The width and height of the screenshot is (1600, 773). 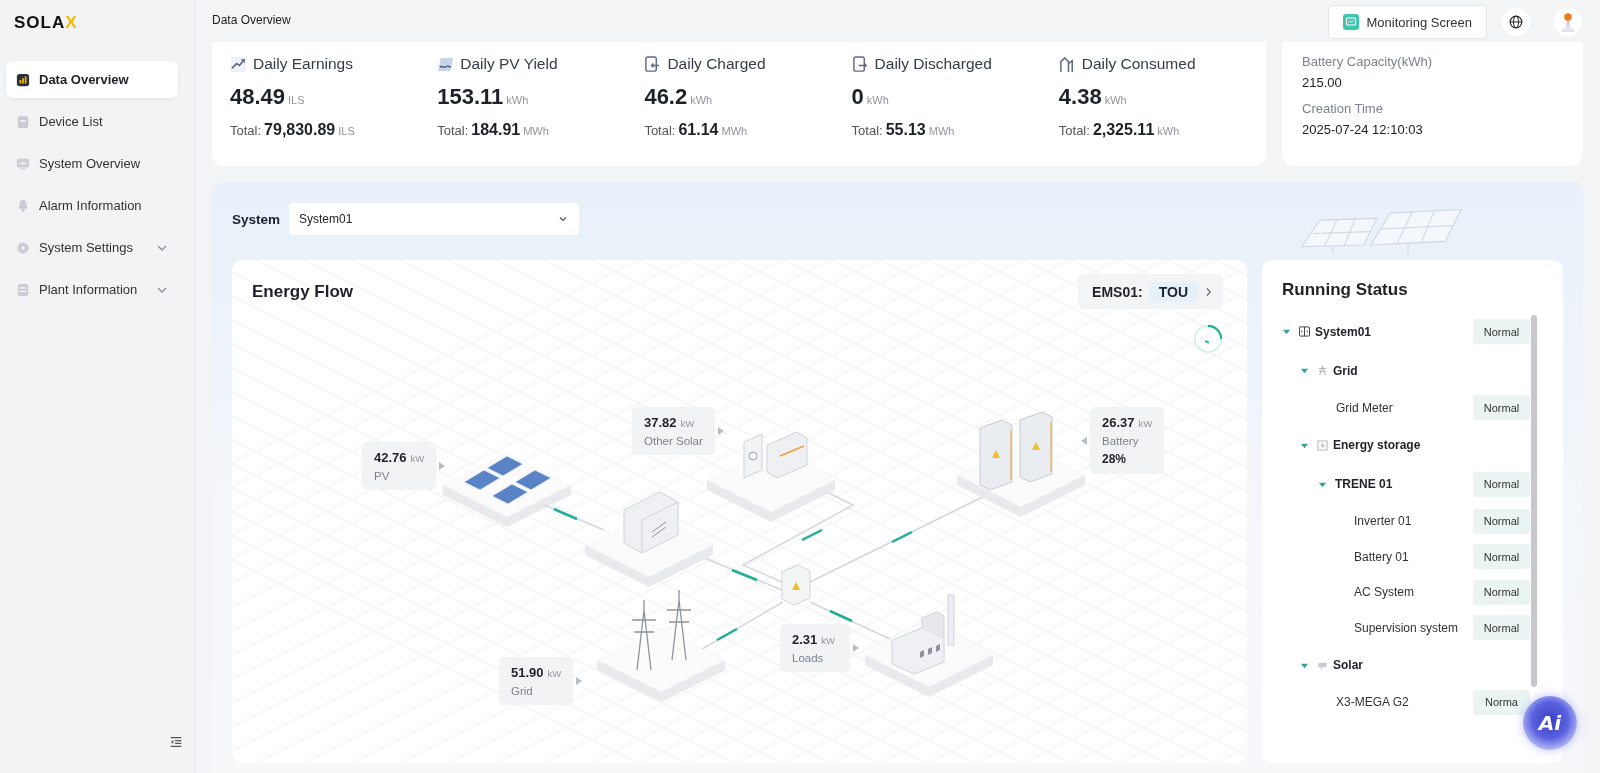 I want to click on tree-item: Energy storage, so click(x=1431, y=445).